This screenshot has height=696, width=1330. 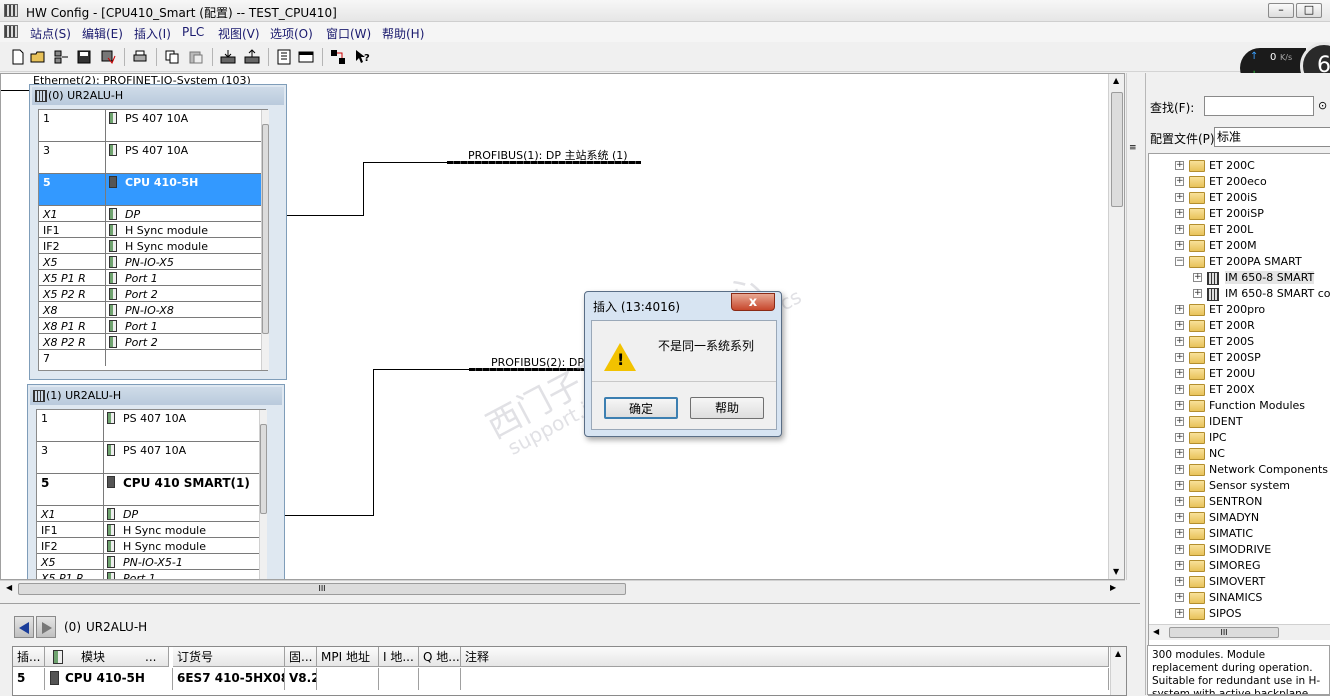 What do you see at coordinates (1259, 106) in the screenshot?
I see `search-input` at bounding box center [1259, 106].